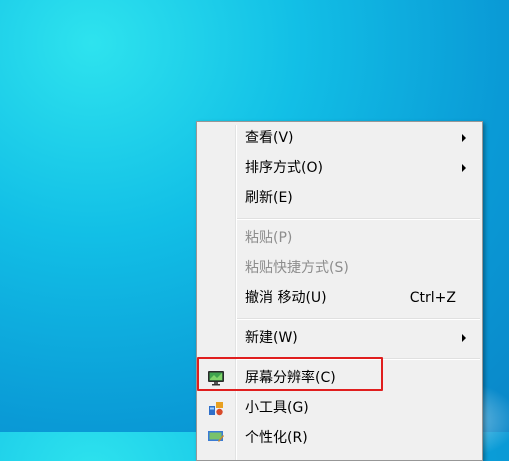 The image size is (509, 461). Describe the element at coordinates (290, 374) in the screenshot. I see `highlight-box` at that location.